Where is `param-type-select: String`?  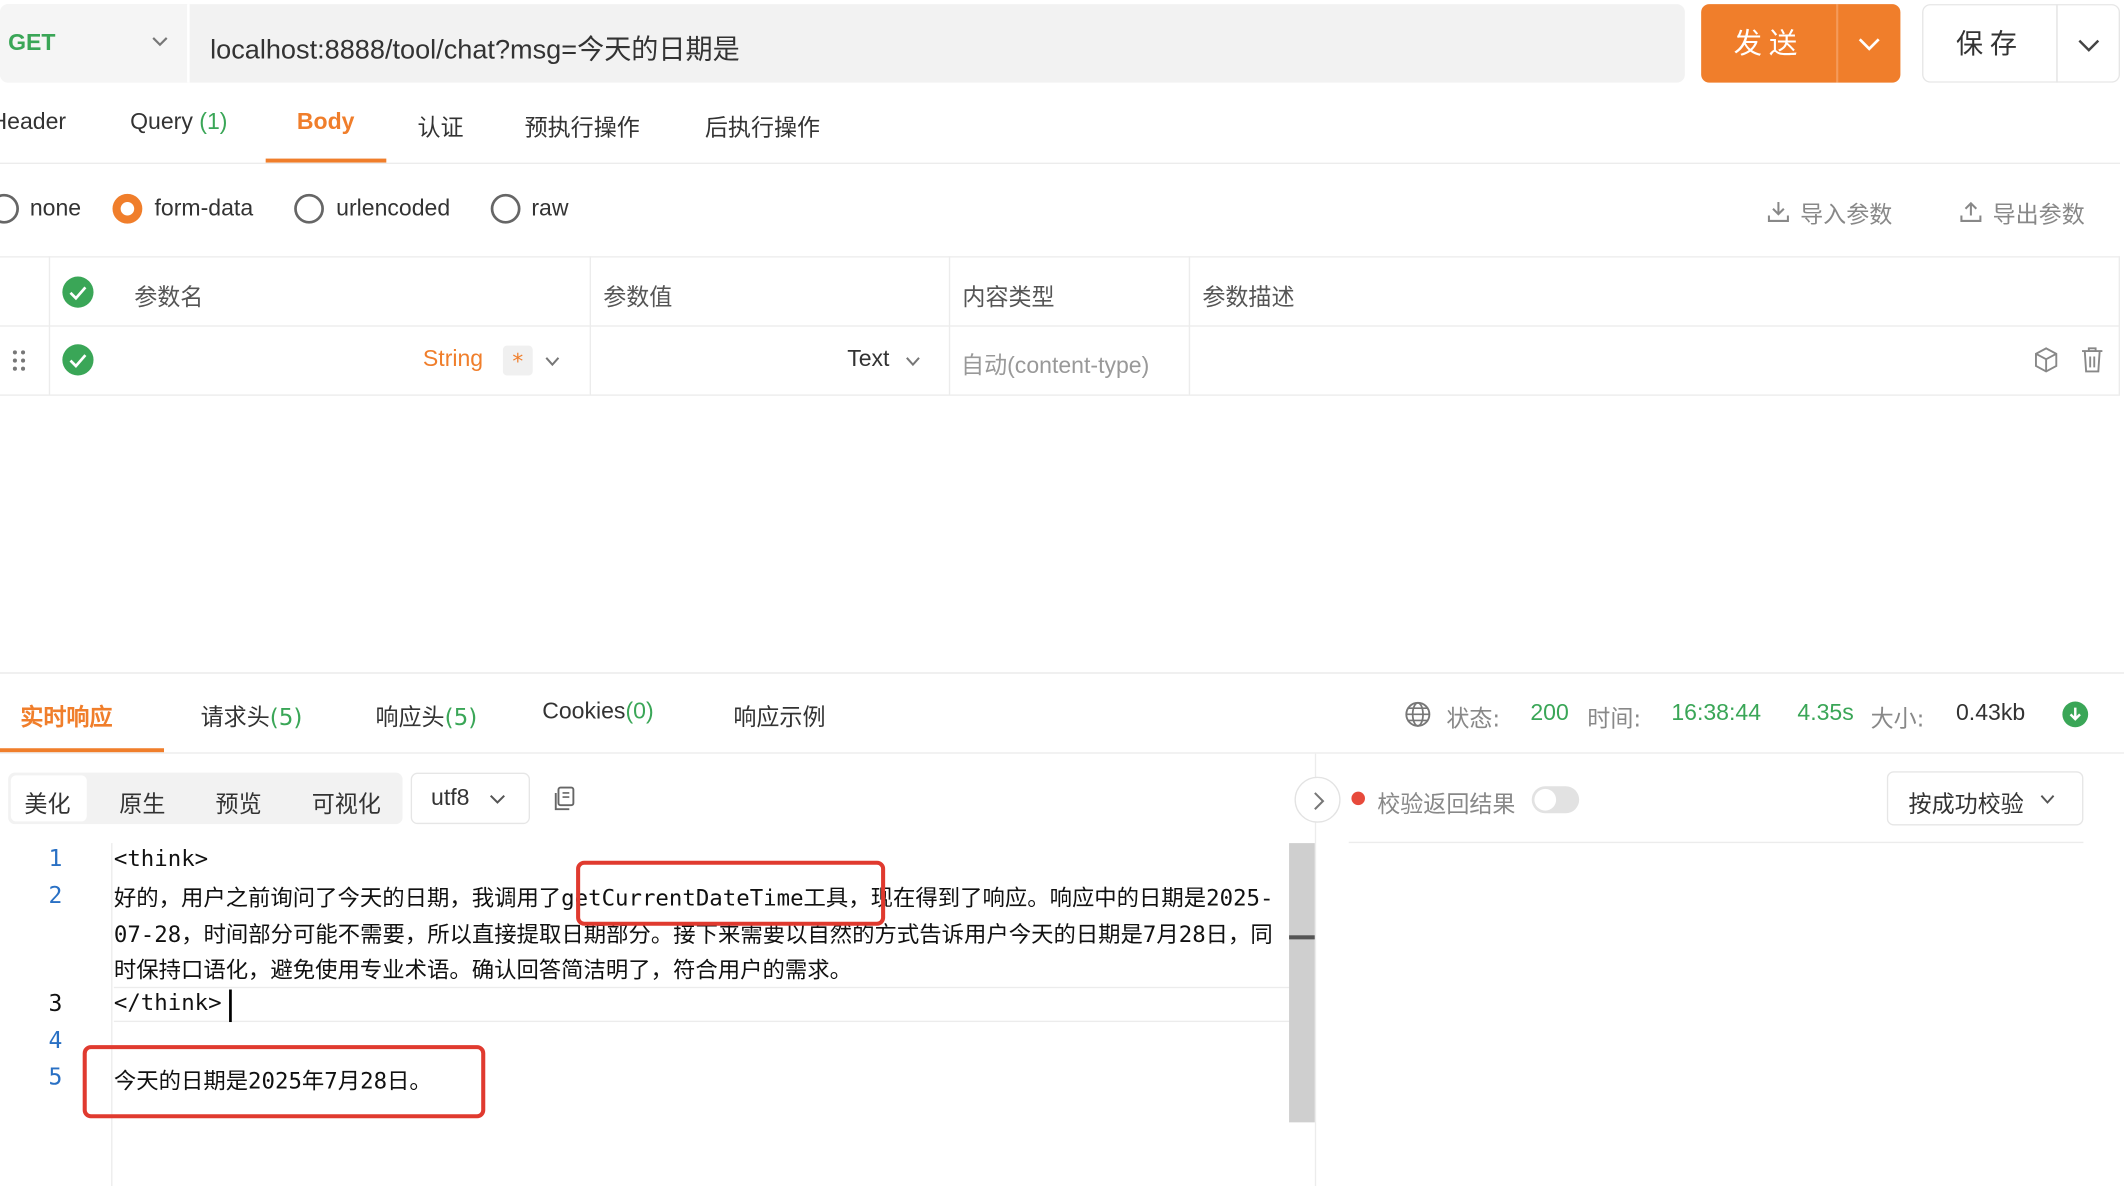 param-type-select: String is located at coordinates (453, 359).